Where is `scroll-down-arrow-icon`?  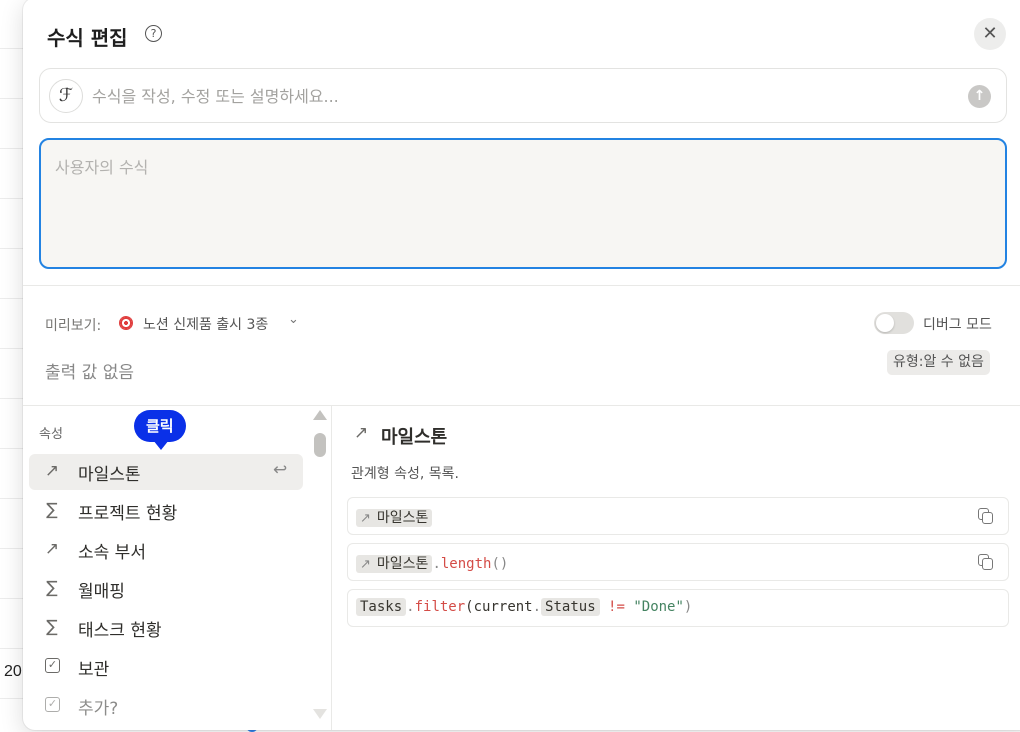
scroll-down-arrow-icon is located at coordinates (320, 714).